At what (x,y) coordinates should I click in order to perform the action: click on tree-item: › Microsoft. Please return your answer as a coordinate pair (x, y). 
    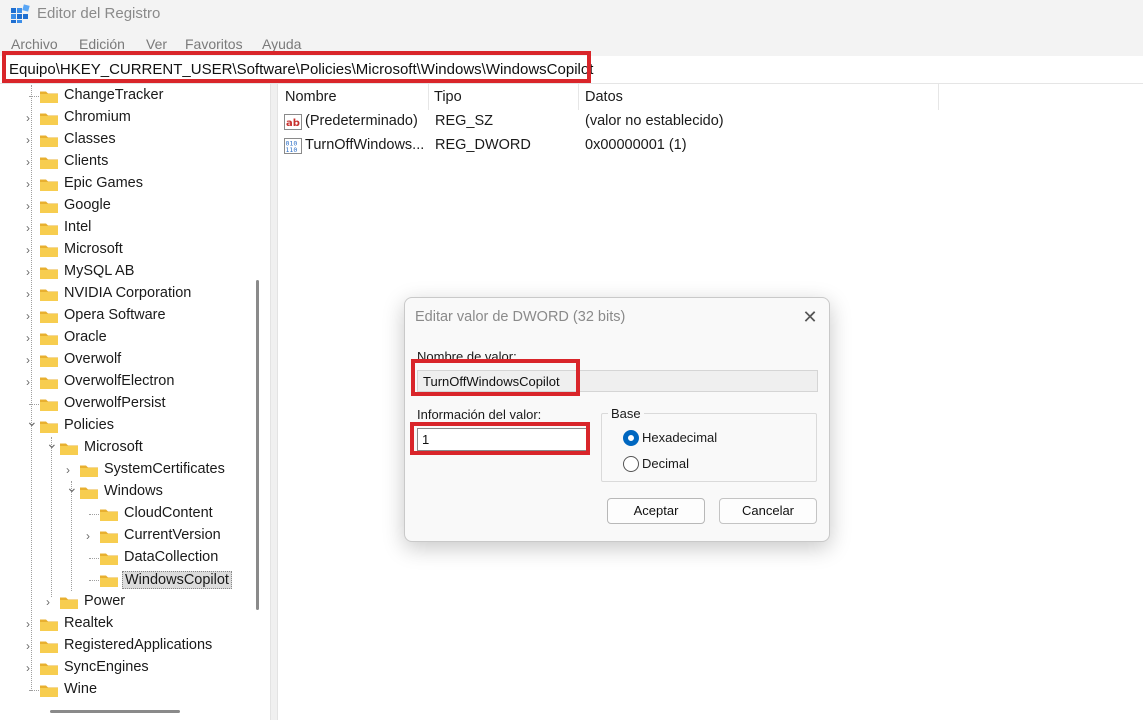
    Looking at the image, I should click on (126, 250).